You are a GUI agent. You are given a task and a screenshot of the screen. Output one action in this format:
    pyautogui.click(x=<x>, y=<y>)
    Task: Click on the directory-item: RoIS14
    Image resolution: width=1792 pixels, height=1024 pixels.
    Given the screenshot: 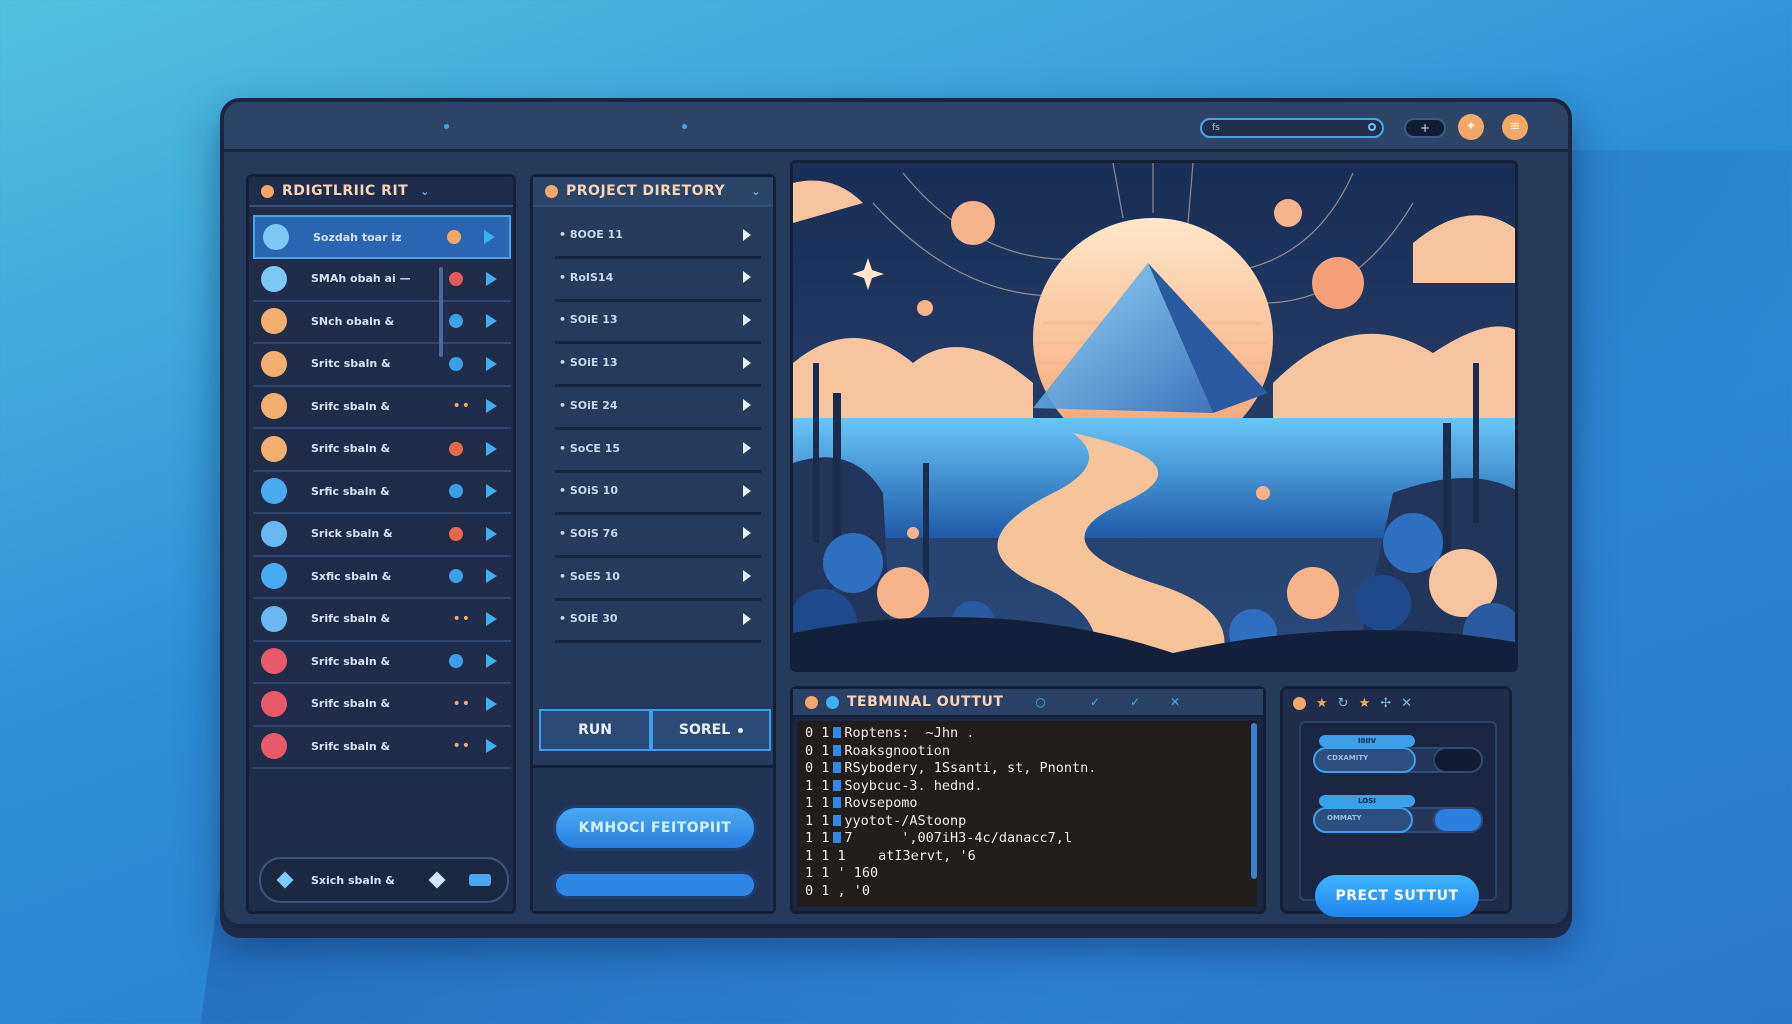 What is the action you would take?
    pyautogui.click(x=658, y=279)
    